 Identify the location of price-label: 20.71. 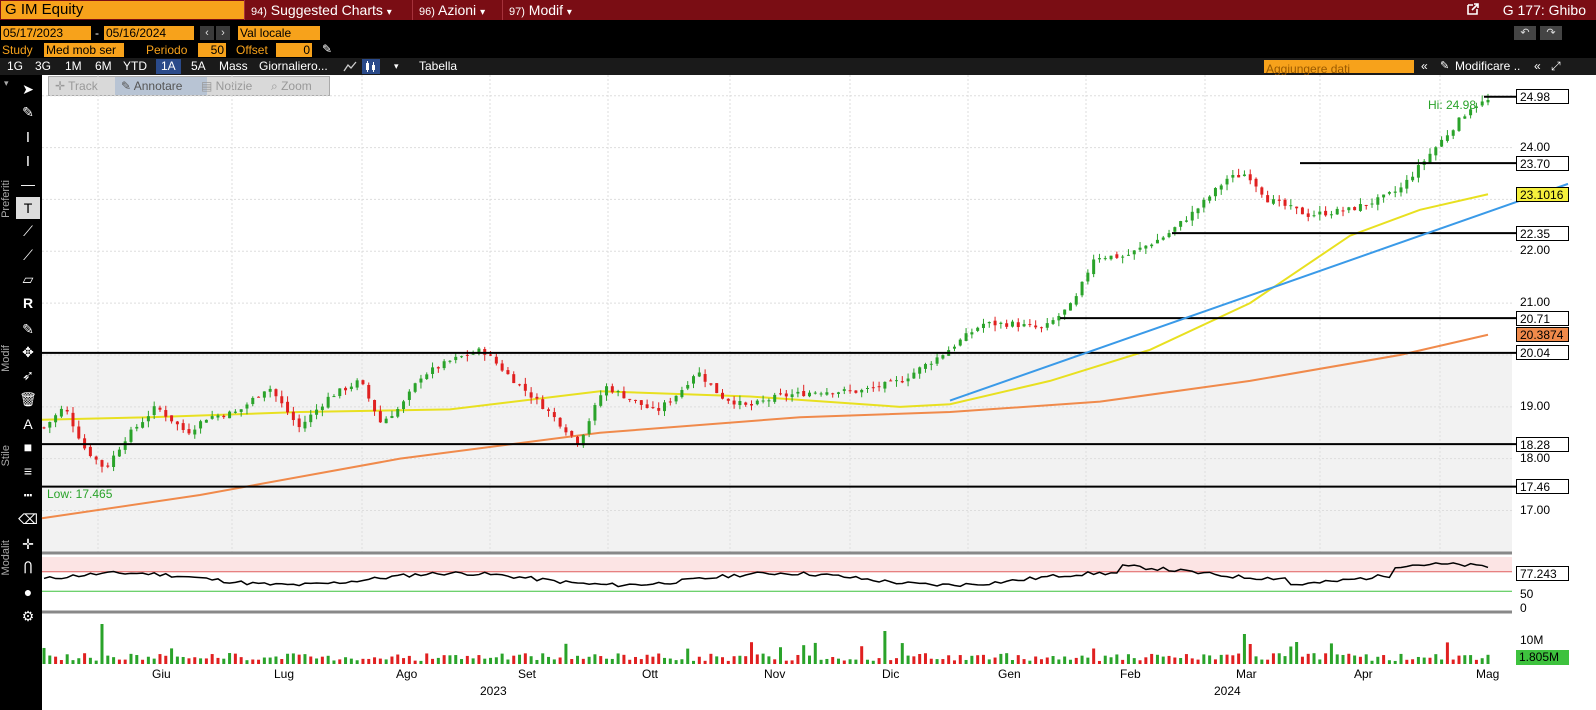
(1542, 318).